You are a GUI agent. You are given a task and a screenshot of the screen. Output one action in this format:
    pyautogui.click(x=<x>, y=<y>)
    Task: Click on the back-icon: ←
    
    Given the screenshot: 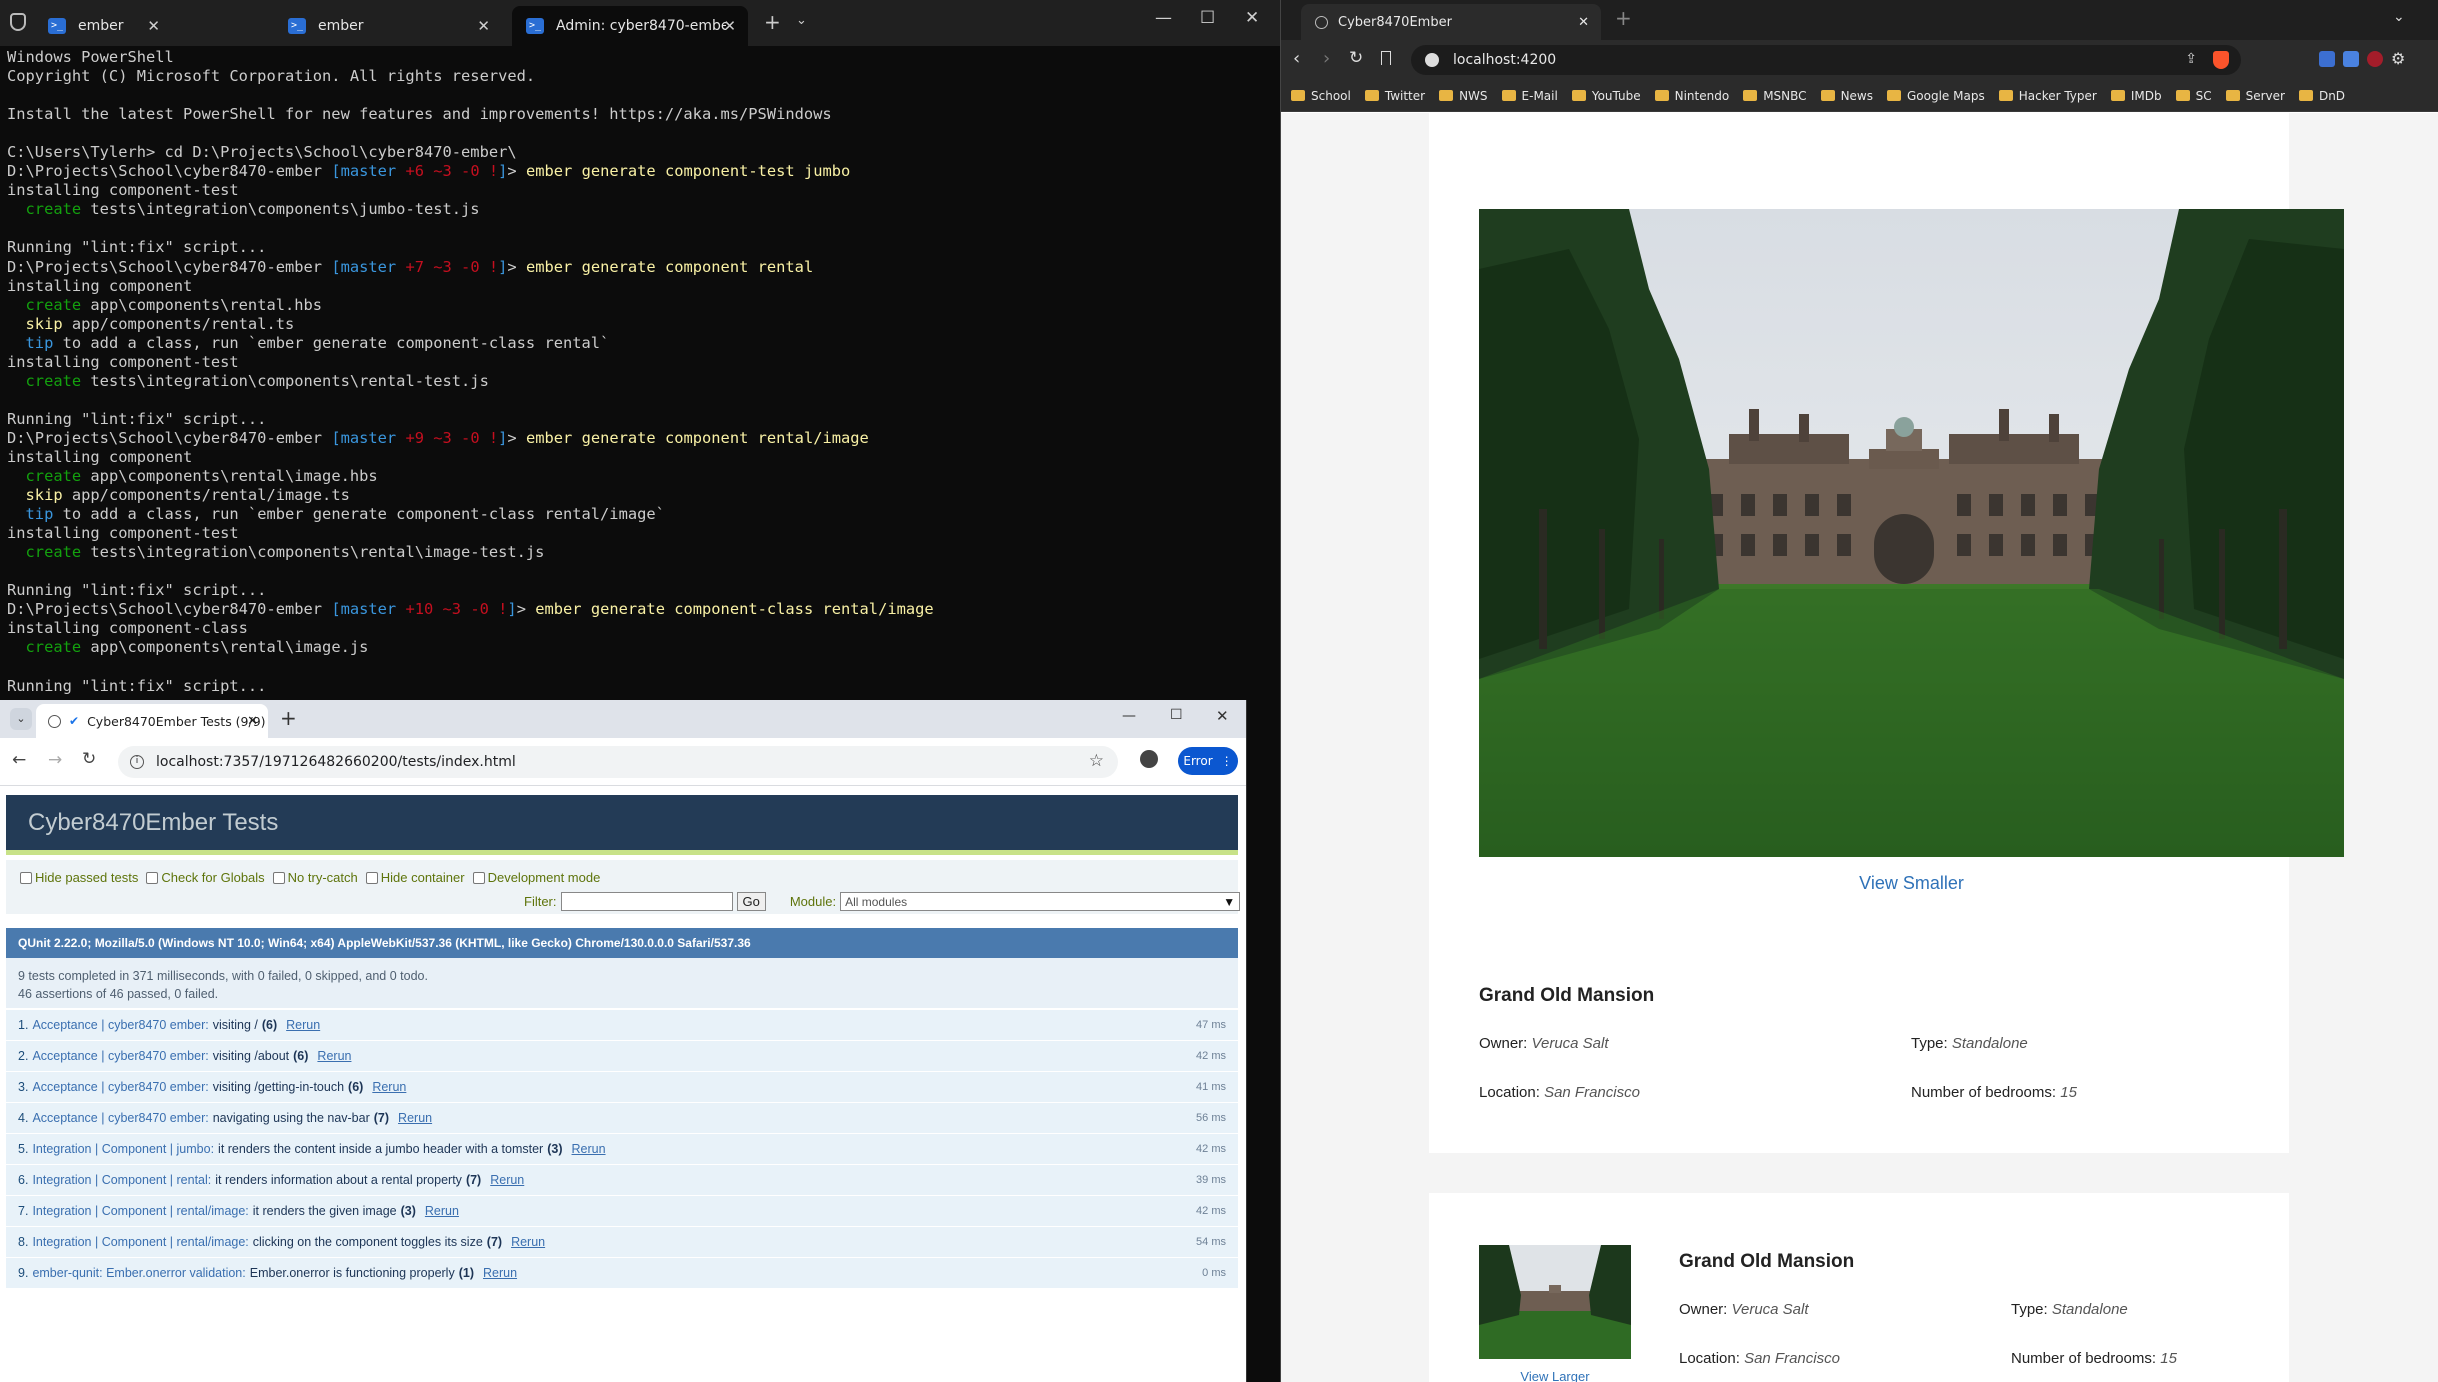 What is the action you would take?
    pyautogui.click(x=19, y=760)
    